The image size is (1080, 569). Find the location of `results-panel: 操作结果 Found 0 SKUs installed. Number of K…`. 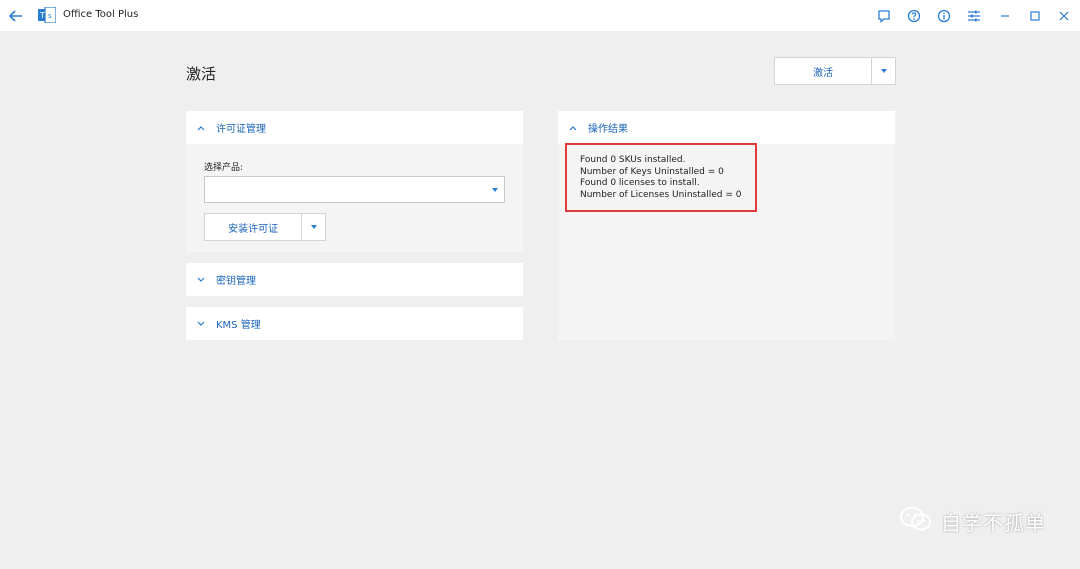

results-panel: 操作结果 Found 0 SKUs installed. Number of K… is located at coordinates (726, 225).